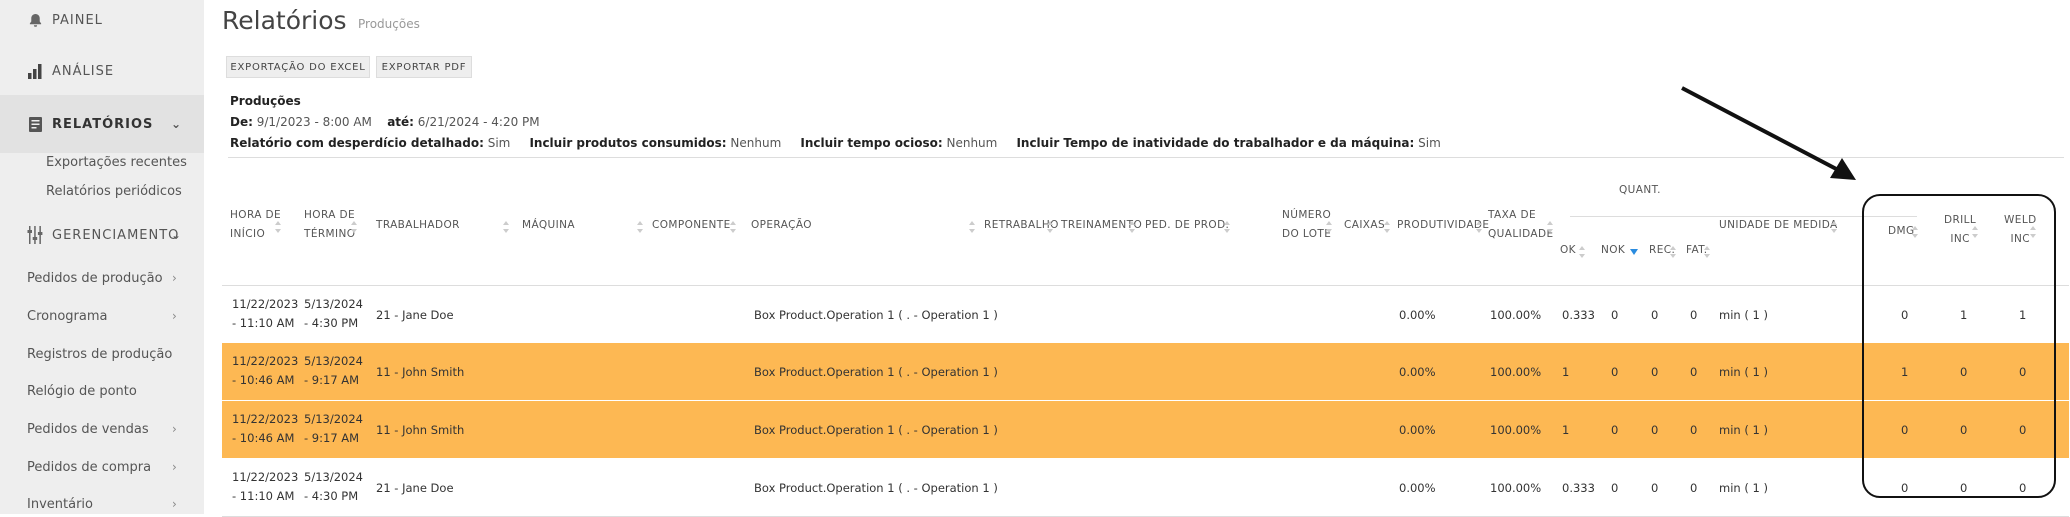  What do you see at coordinates (1959, 346) in the screenshot?
I see `highlight-box` at bounding box center [1959, 346].